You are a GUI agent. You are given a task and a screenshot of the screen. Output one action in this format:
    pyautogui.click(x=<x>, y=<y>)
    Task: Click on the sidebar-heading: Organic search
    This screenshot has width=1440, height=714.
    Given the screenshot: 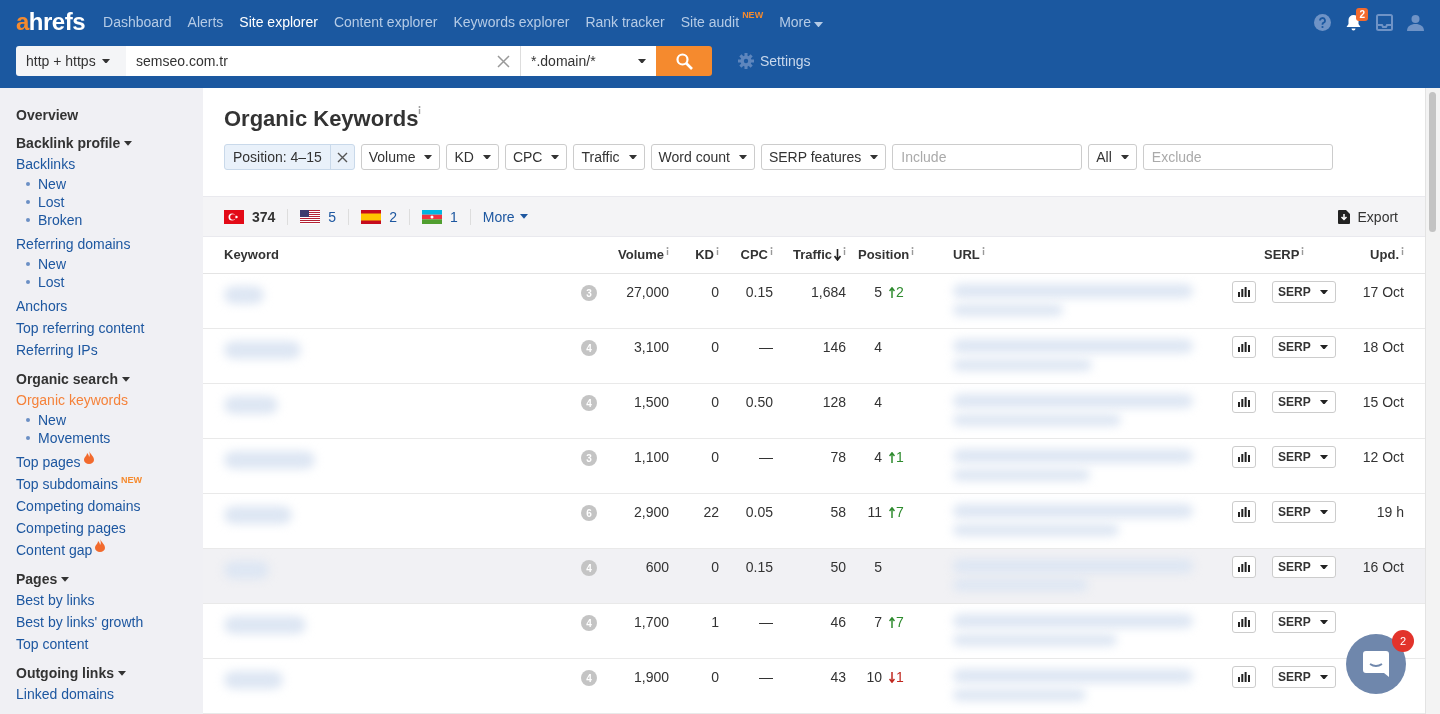 What is the action you would take?
    pyautogui.click(x=109, y=379)
    